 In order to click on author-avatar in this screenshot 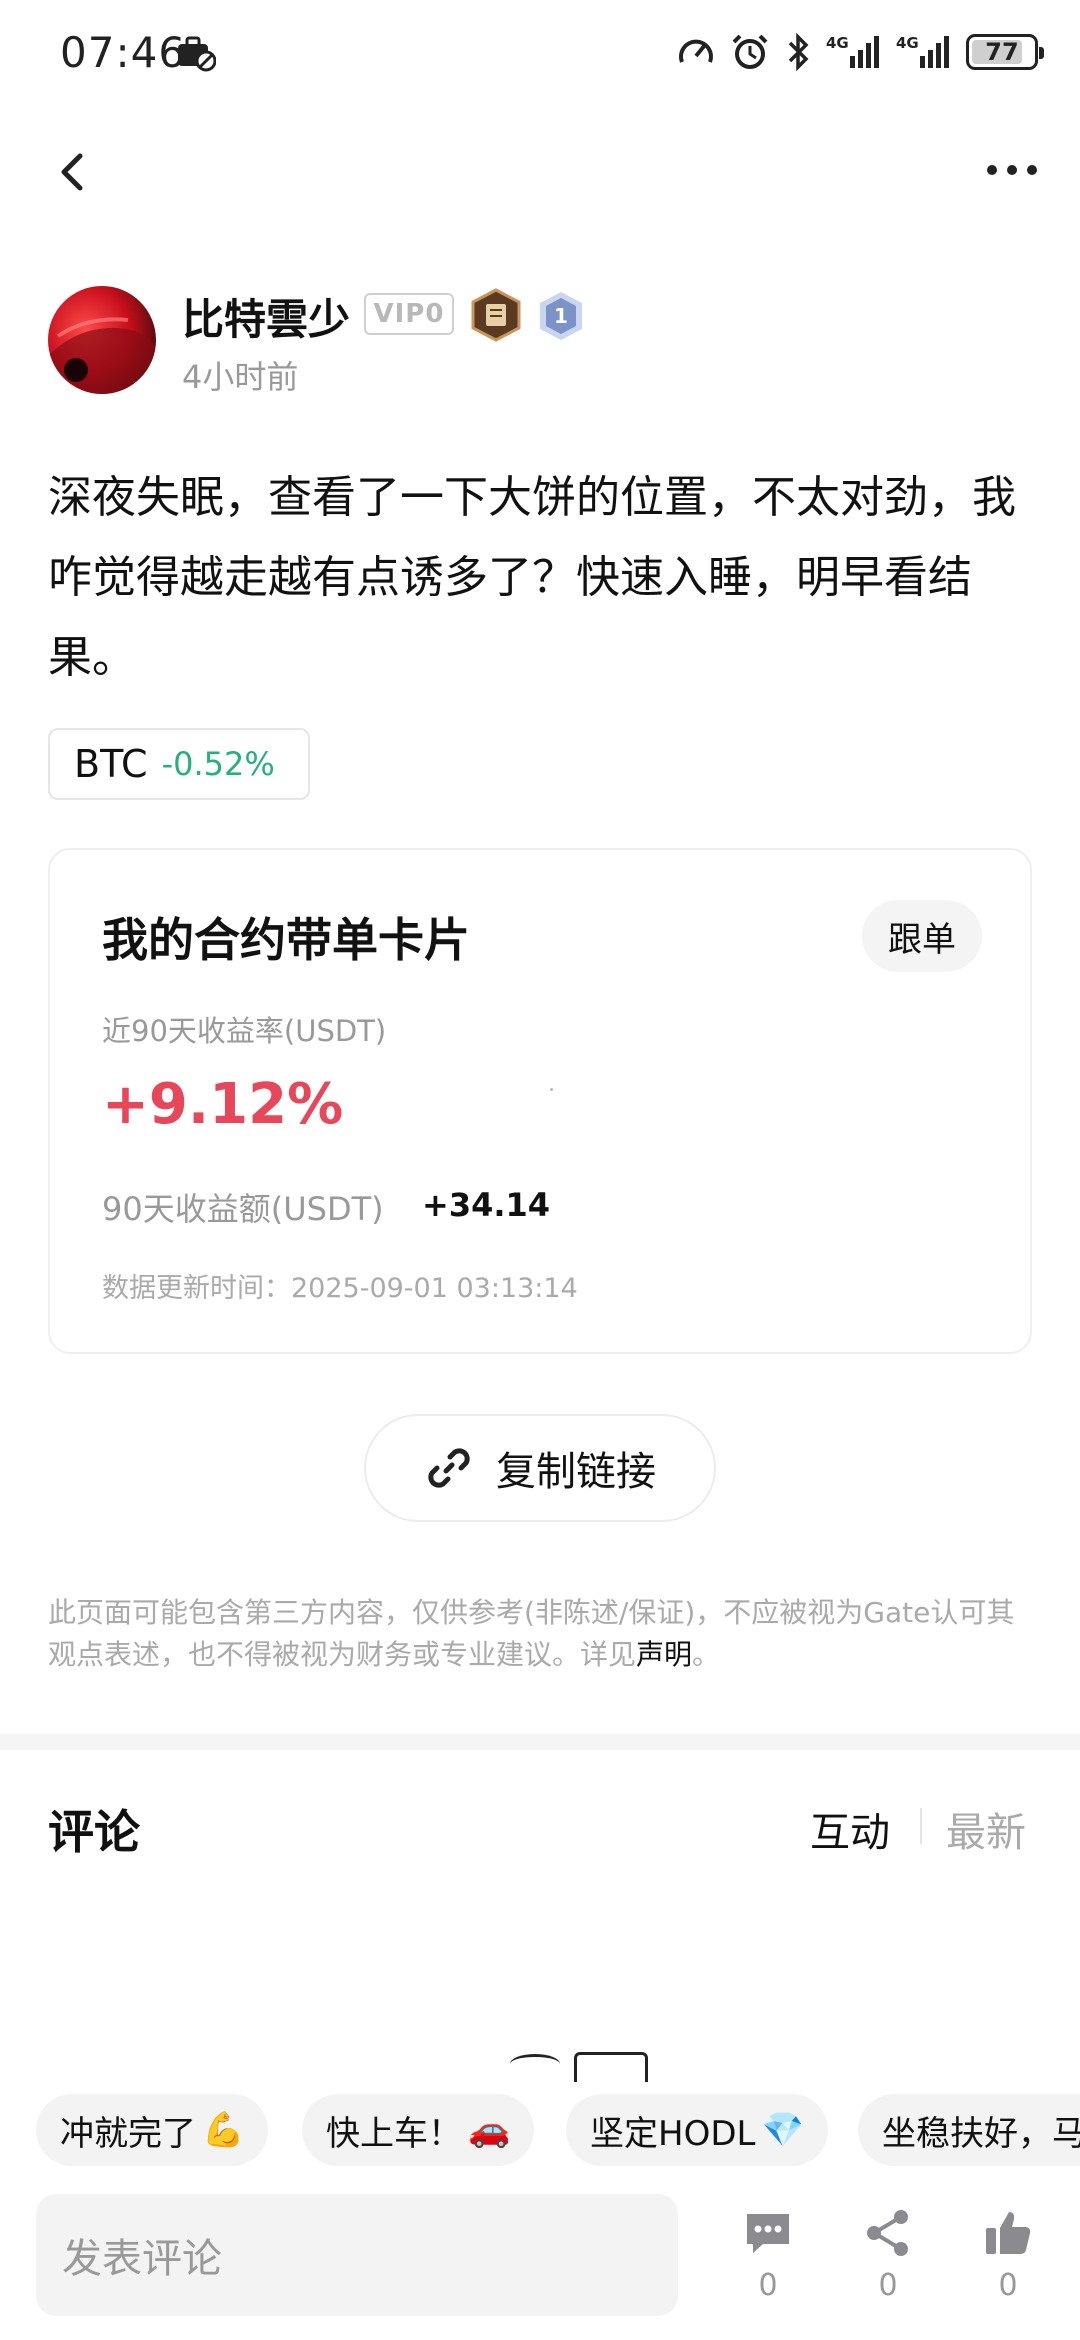, I will do `click(102, 340)`.